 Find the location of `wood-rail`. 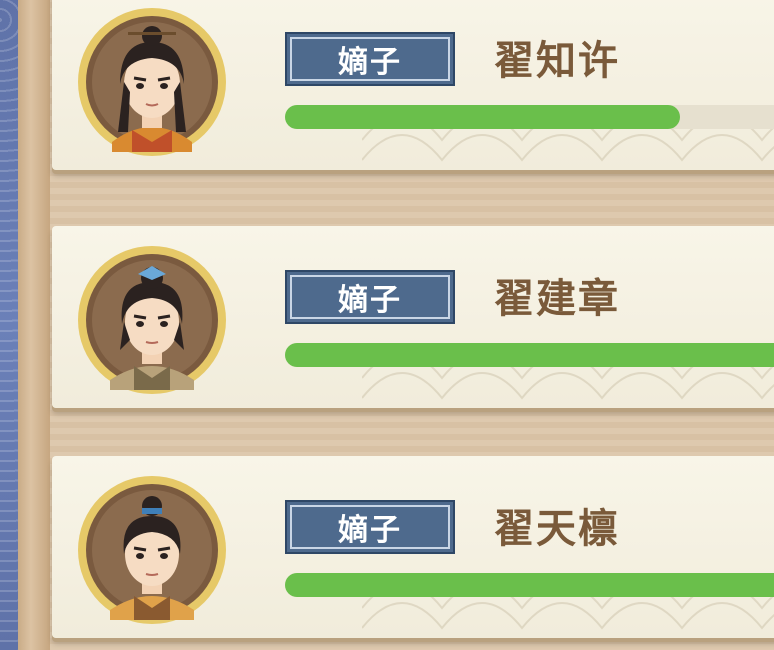

wood-rail is located at coordinates (34, 325).